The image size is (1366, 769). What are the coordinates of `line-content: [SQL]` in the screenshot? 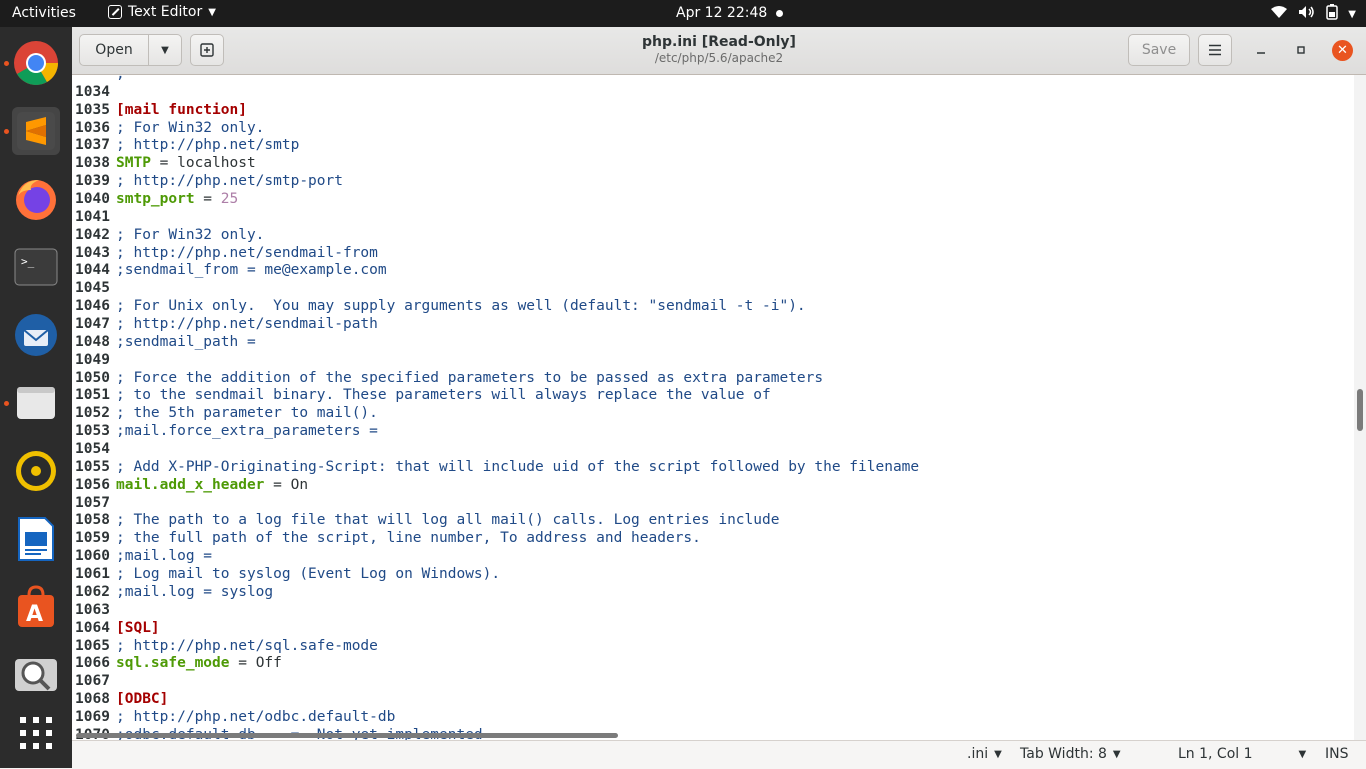 It's located at (138, 629).